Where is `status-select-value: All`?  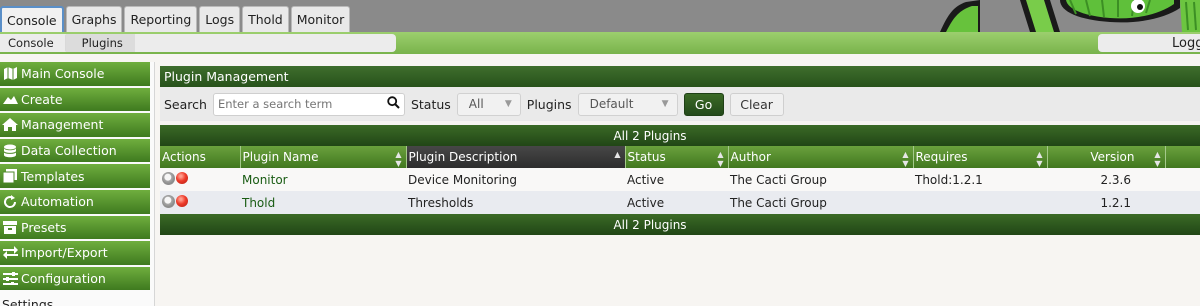
status-select-value: All is located at coordinates (476, 104).